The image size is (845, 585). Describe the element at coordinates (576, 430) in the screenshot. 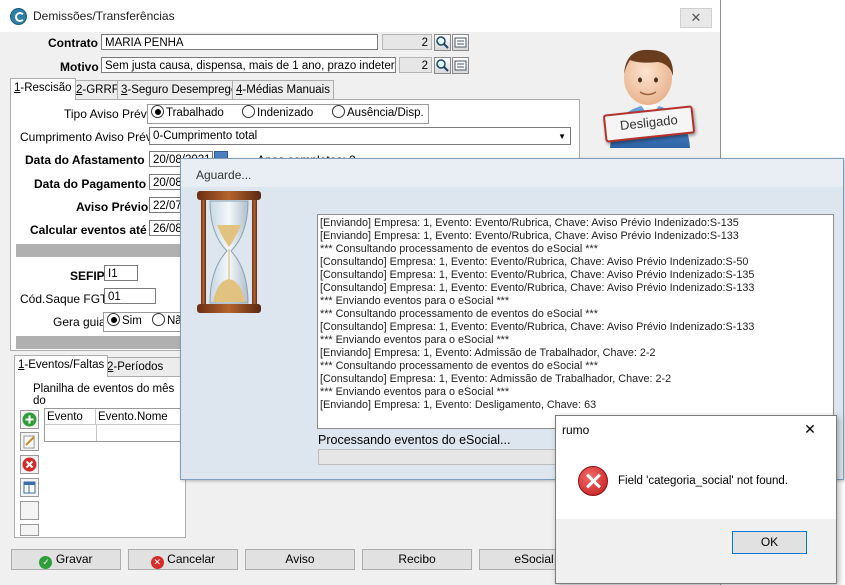

I see `error-dialog-title: rumo` at that location.